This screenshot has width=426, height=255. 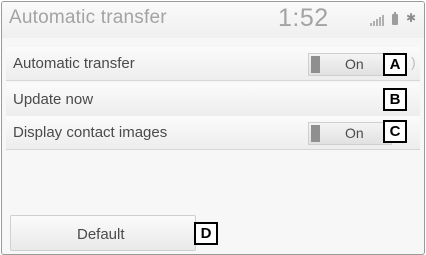 What do you see at coordinates (88, 17) in the screenshot?
I see `screen-title: Automatic transfer` at bounding box center [88, 17].